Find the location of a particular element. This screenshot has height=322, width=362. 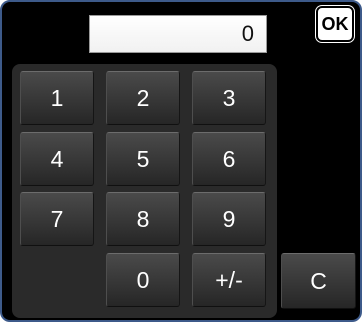

key-2: 2 is located at coordinates (143, 98).